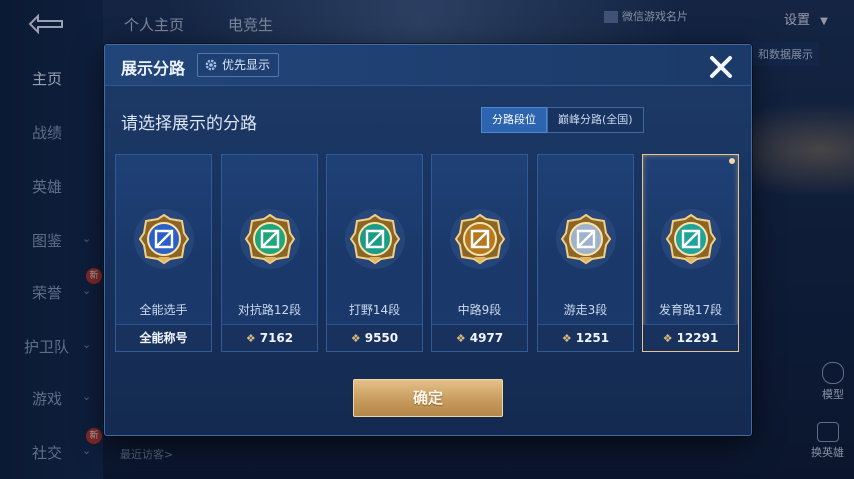 Image resolution: width=854 pixels, height=479 pixels. Describe the element at coordinates (246, 65) in the screenshot. I see `priority-display-label: 优先显示` at that location.